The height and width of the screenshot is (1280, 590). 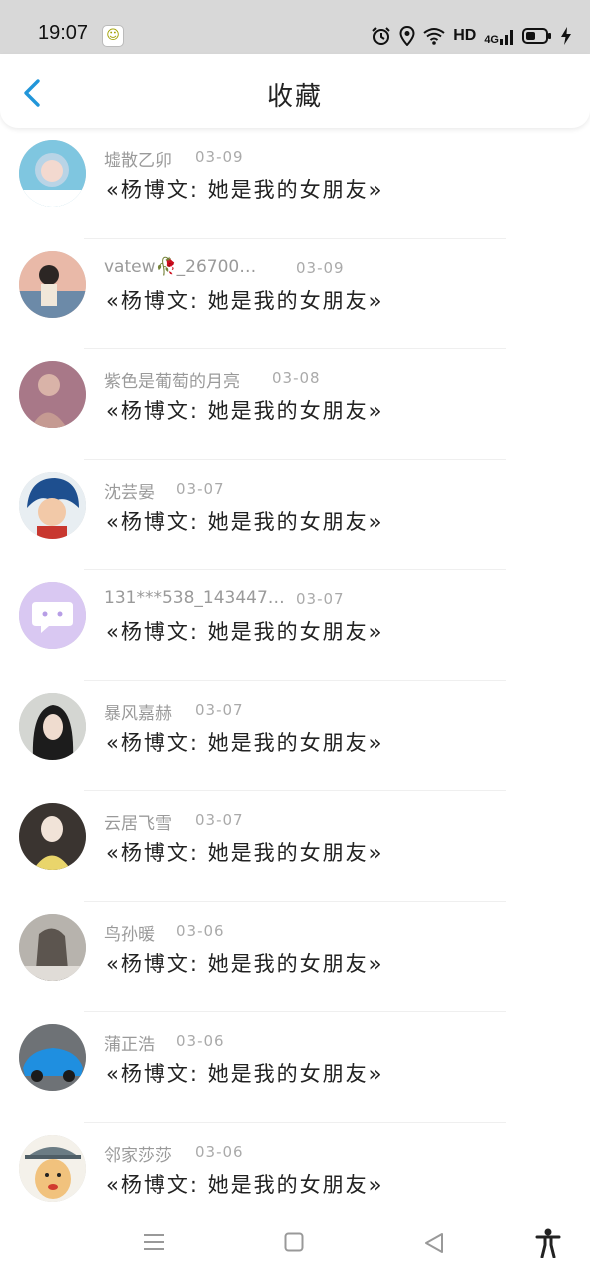 I want to click on list-item: 云居飞雪 03-07 «杨博文: 她是我的女朋友», so click(x=295, y=846).